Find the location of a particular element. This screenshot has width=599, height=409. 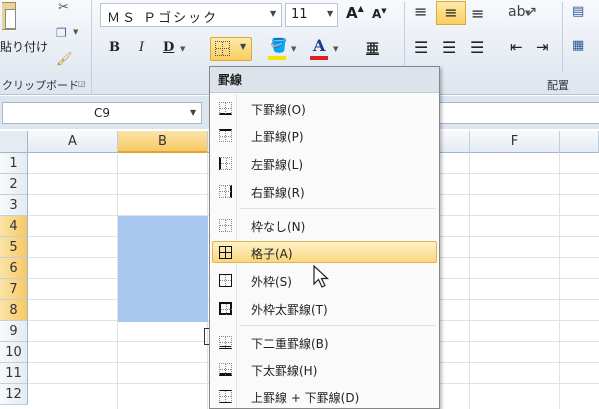

phonetic-guide-icon: 亜 is located at coordinates (372, 47).